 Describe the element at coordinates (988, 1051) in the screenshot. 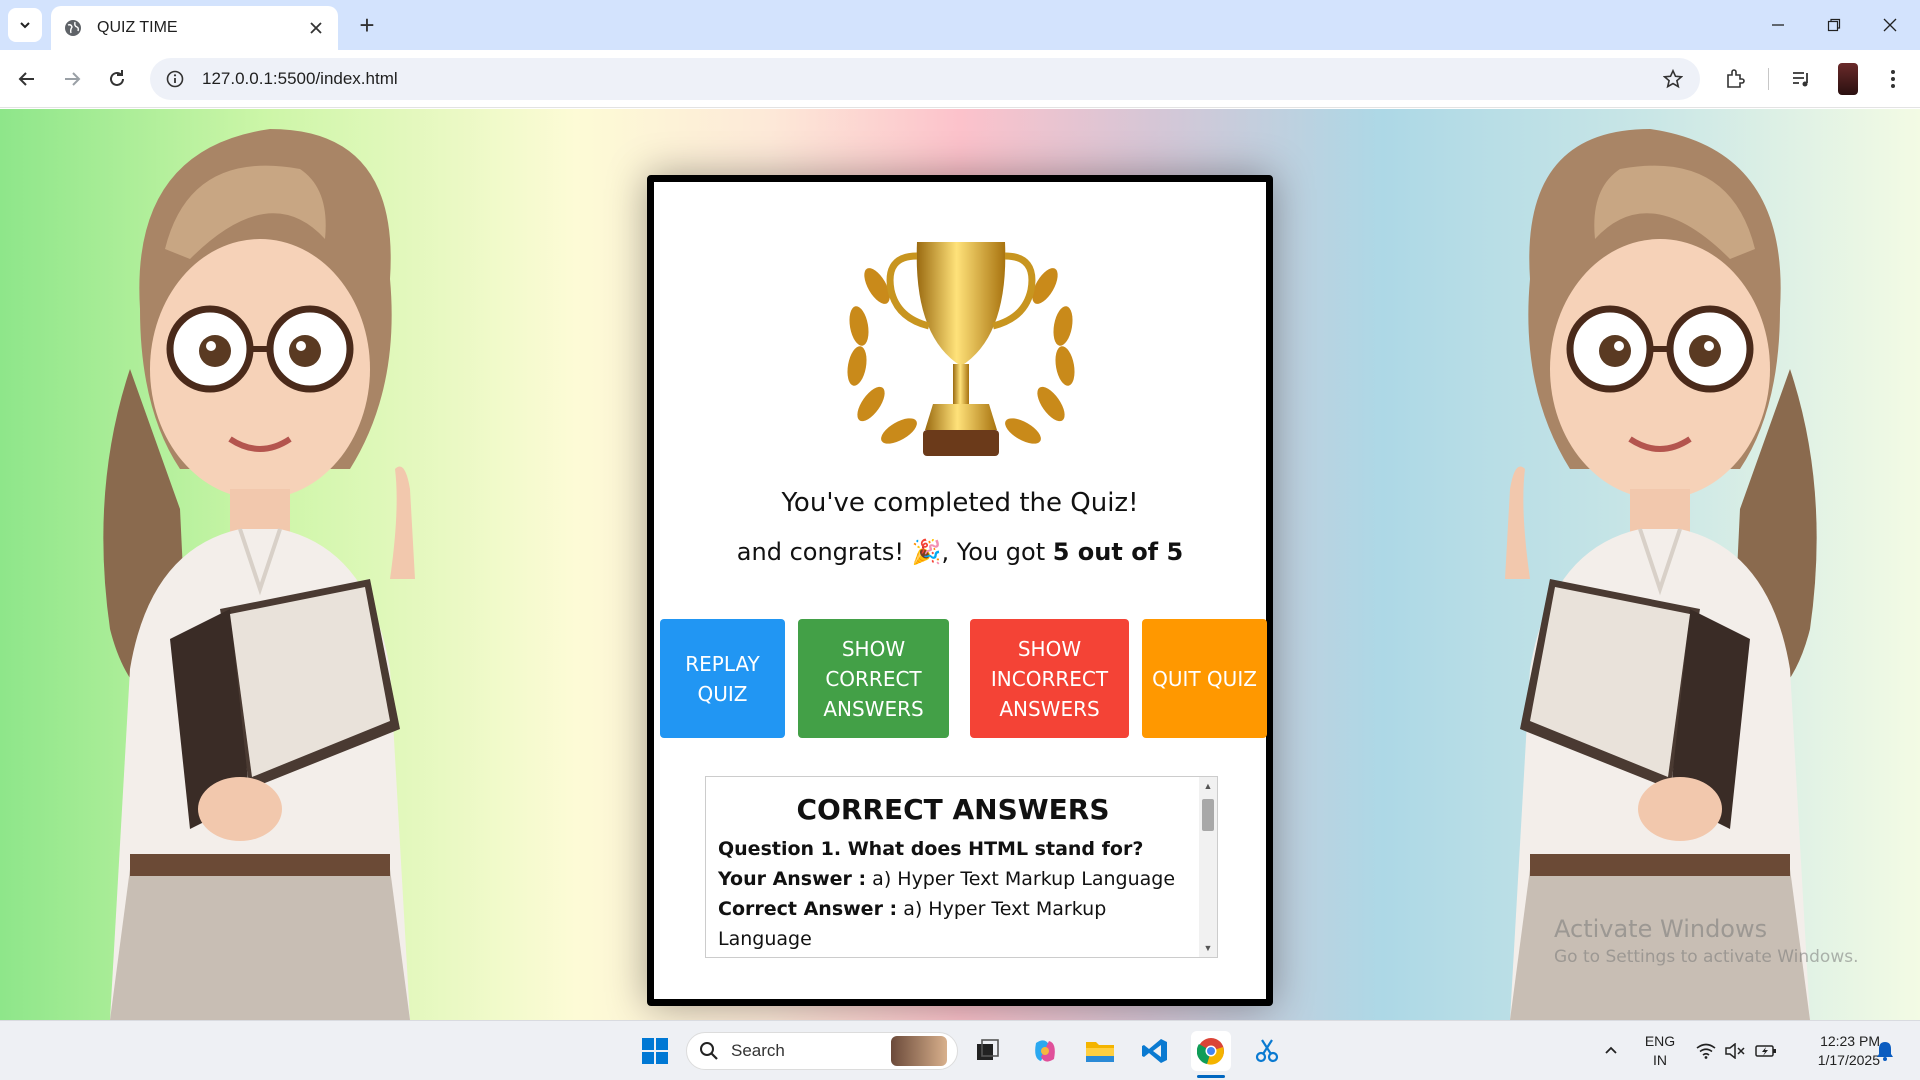

I see `task-view-icon` at that location.